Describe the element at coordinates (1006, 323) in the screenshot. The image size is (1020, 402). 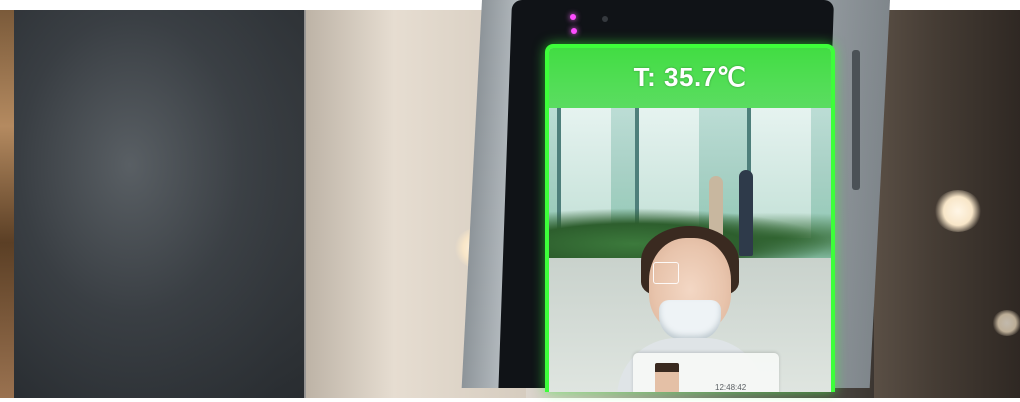
I see `bokeh-light-far-right` at that location.